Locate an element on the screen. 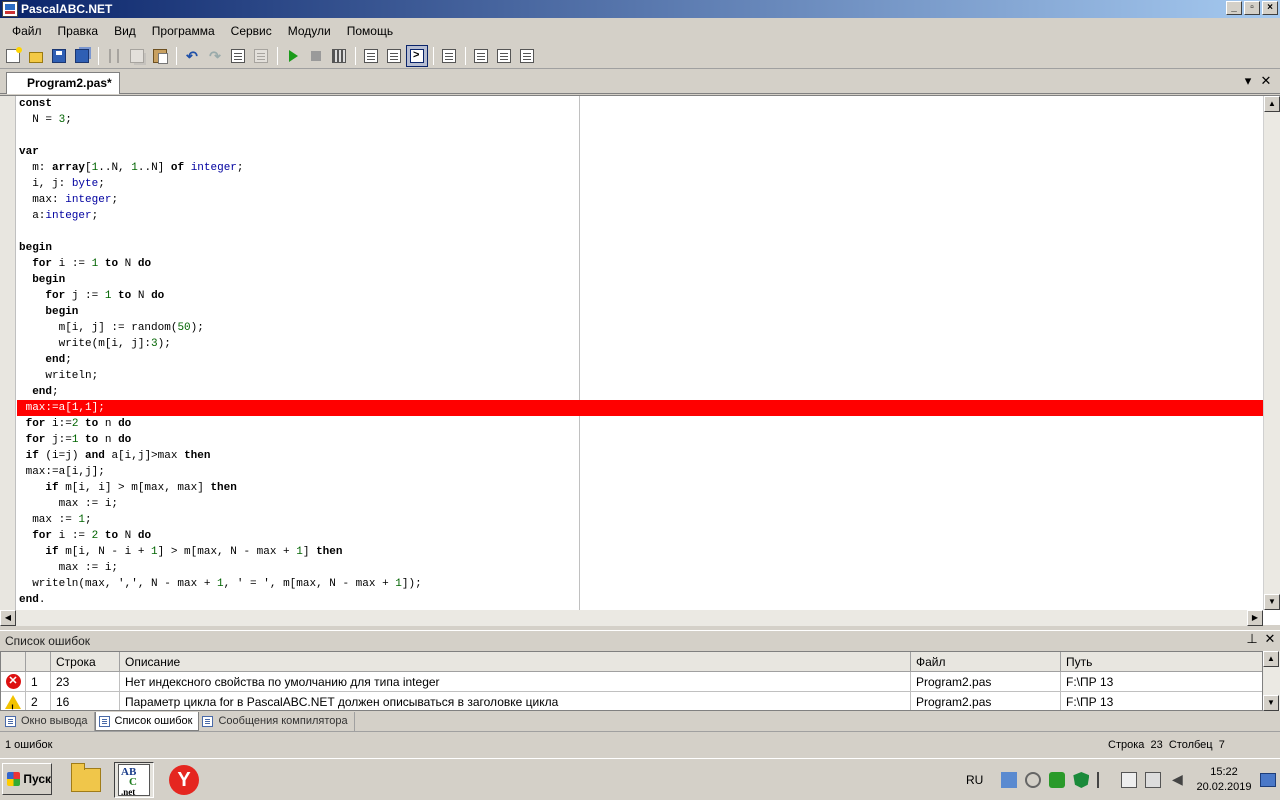 This screenshot has width=1280, height=800. code-line: max: integer; is located at coordinates (641, 200).